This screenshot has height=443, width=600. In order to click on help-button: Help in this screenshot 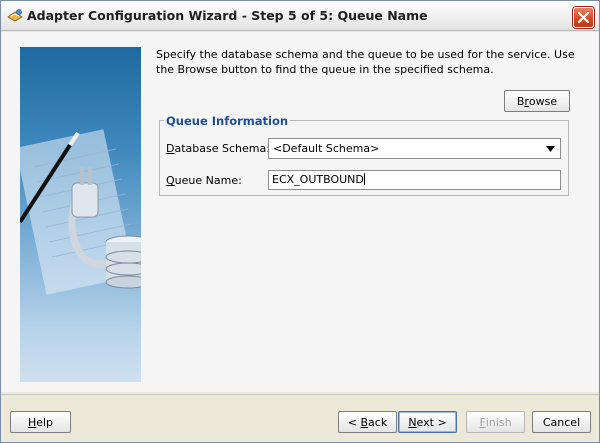, I will do `click(40, 422)`.